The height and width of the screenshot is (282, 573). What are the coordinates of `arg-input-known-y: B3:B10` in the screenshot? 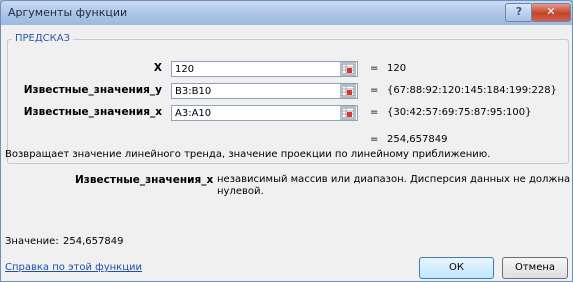 It's located at (264, 91).